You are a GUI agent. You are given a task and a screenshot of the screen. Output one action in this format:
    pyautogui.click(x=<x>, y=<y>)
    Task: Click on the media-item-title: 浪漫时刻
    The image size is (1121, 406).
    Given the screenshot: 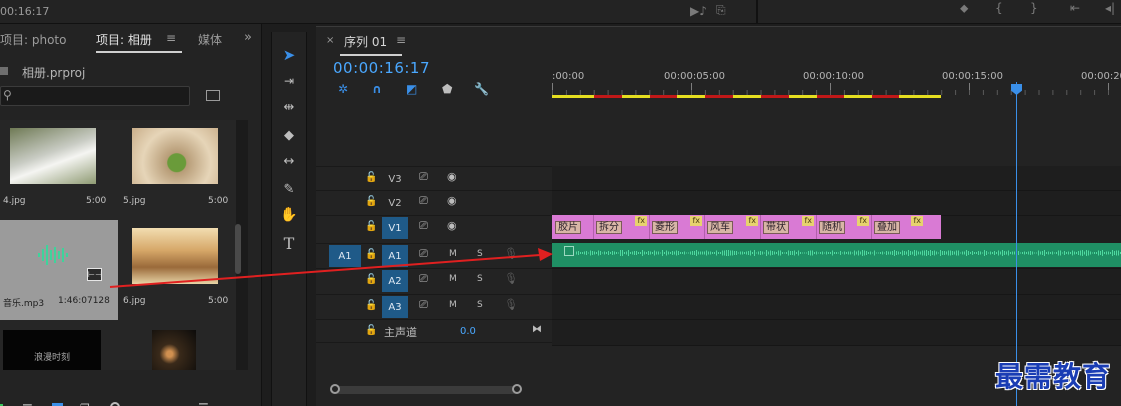 What is the action you would take?
    pyautogui.click(x=59, y=345)
    